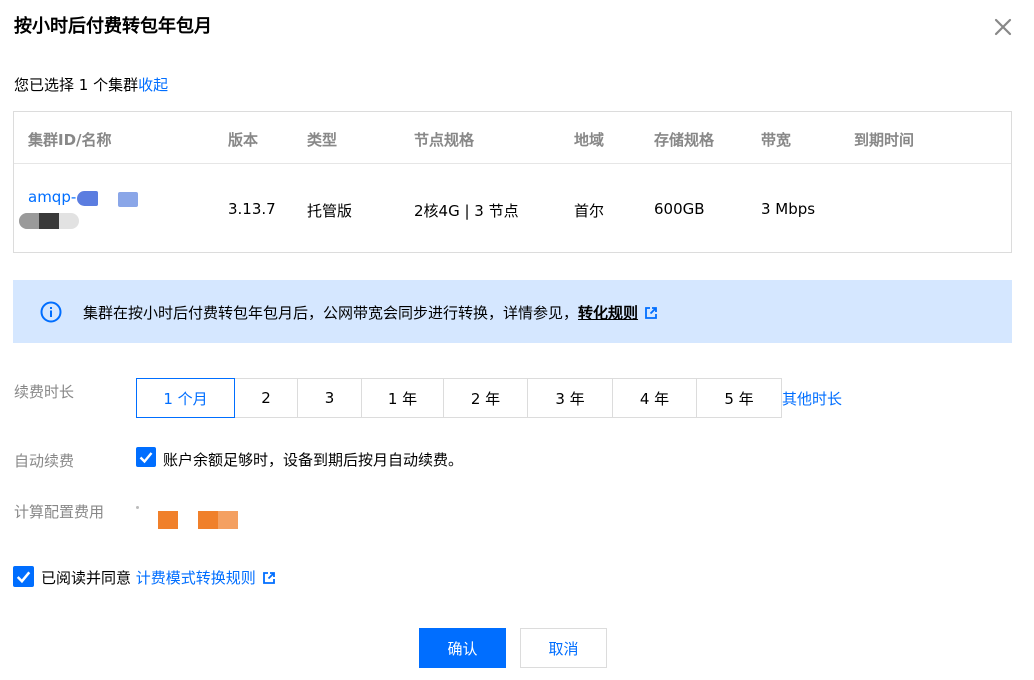  Describe the element at coordinates (402, 398) in the screenshot. I see `period-option-1-year: 1 年` at that location.